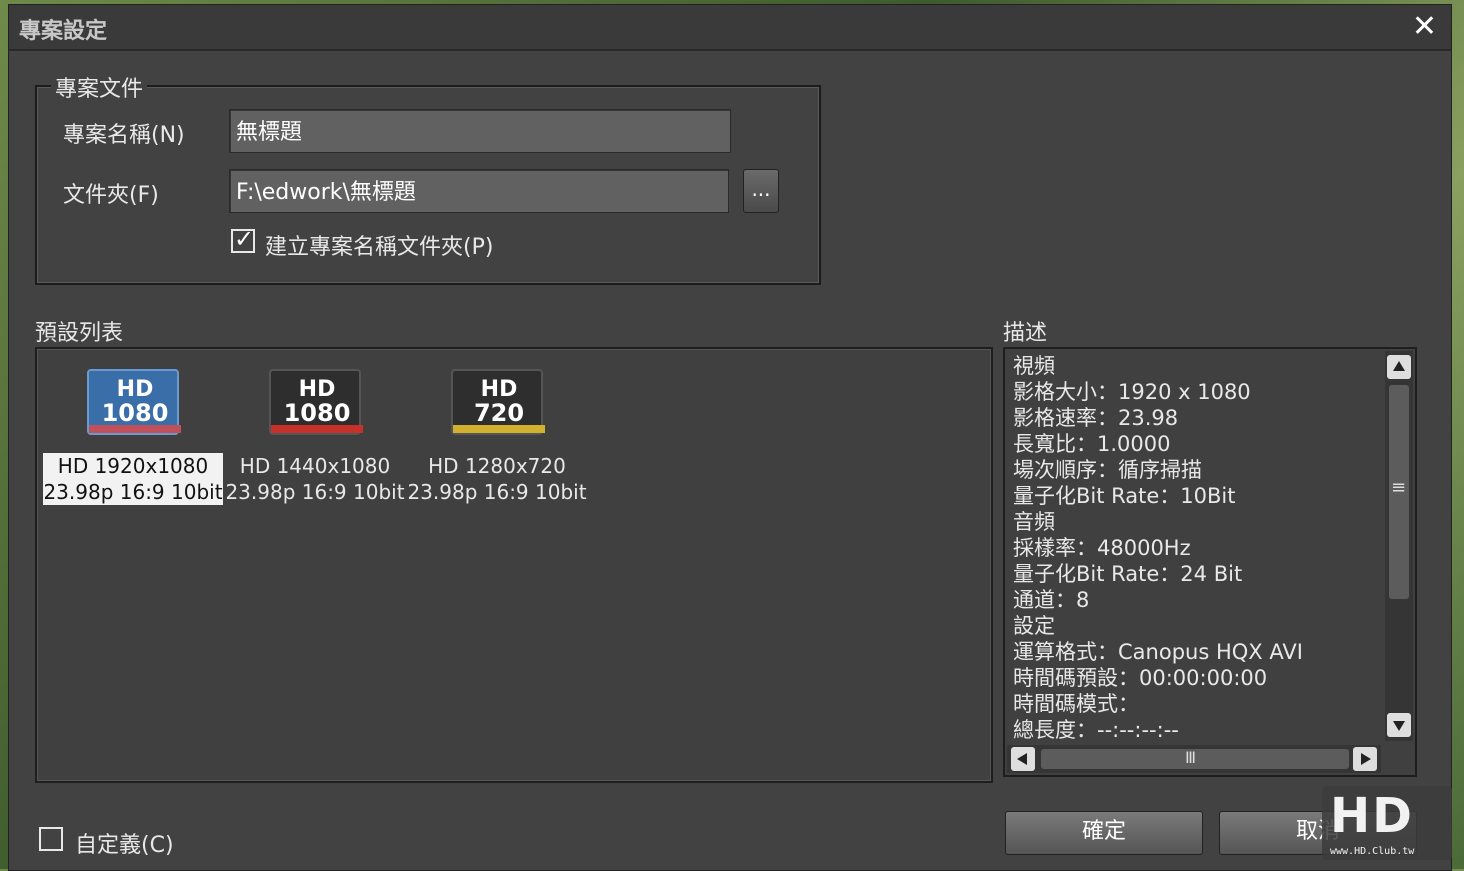 This screenshot has width=1464, height=871. I want to click on hd-720-badge-icon: HD 720, so click(498, 402).